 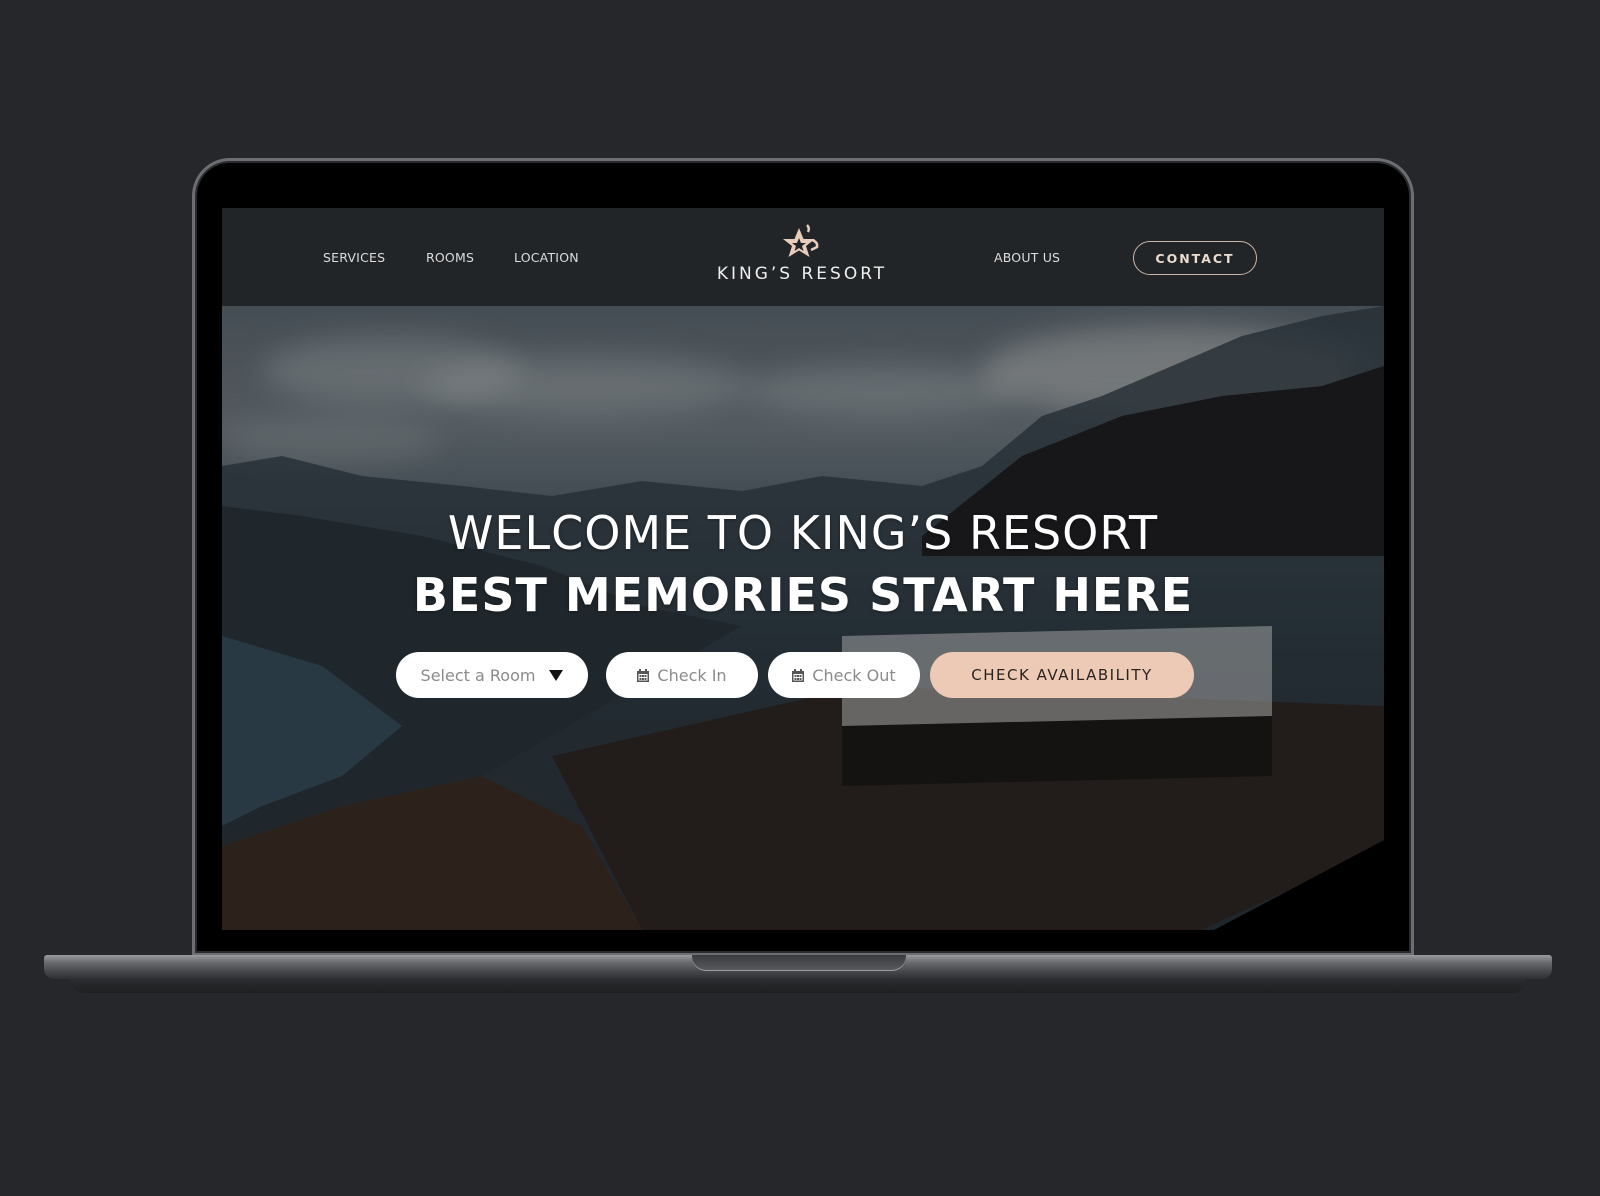 What do you see at coordinates (692, 675) in the screenshot?
I see `check-in-placeholder: Check In` at bounding box center [692, 675].